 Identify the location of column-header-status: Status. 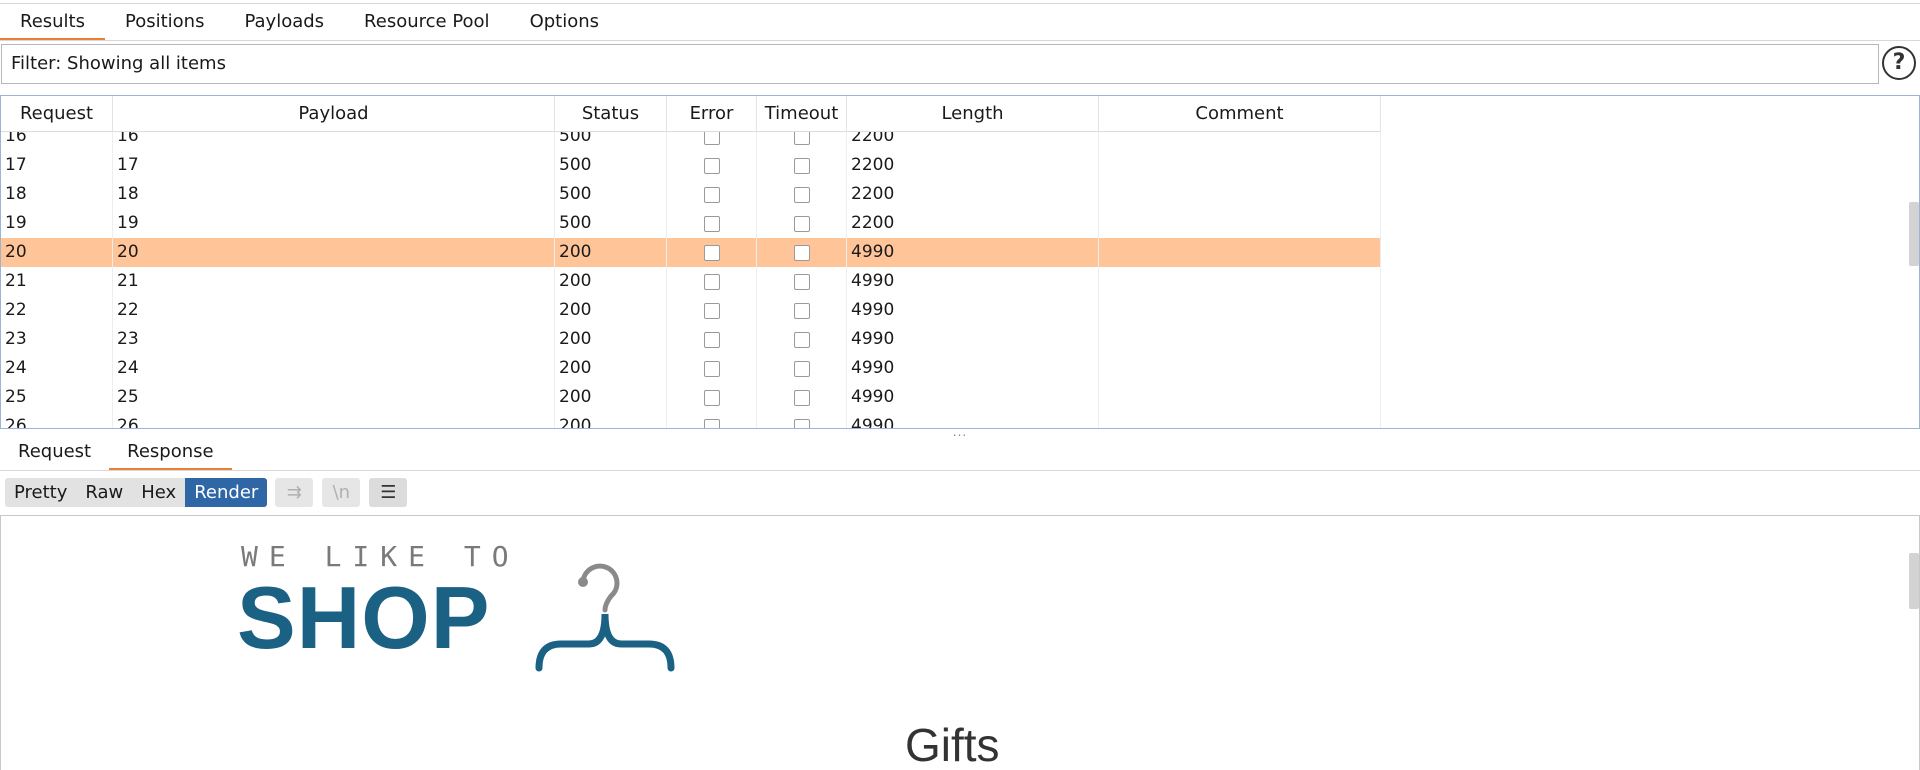
(611, 114).